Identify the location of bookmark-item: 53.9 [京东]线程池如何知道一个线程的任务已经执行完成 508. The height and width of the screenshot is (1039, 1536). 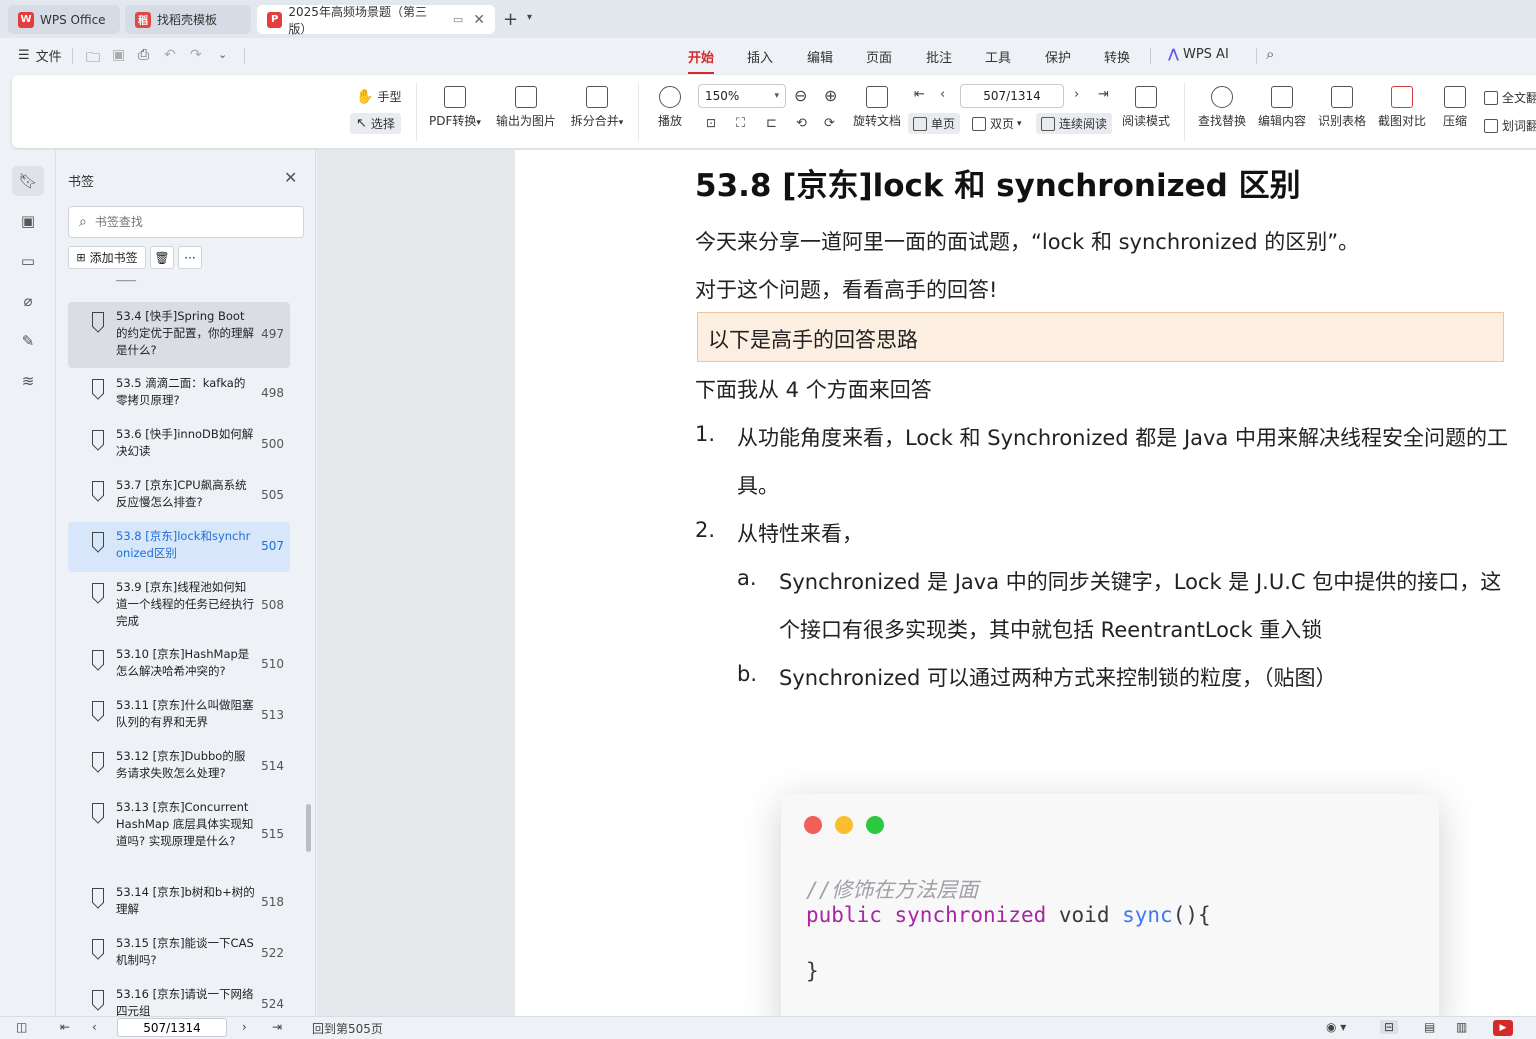
(179, 606).